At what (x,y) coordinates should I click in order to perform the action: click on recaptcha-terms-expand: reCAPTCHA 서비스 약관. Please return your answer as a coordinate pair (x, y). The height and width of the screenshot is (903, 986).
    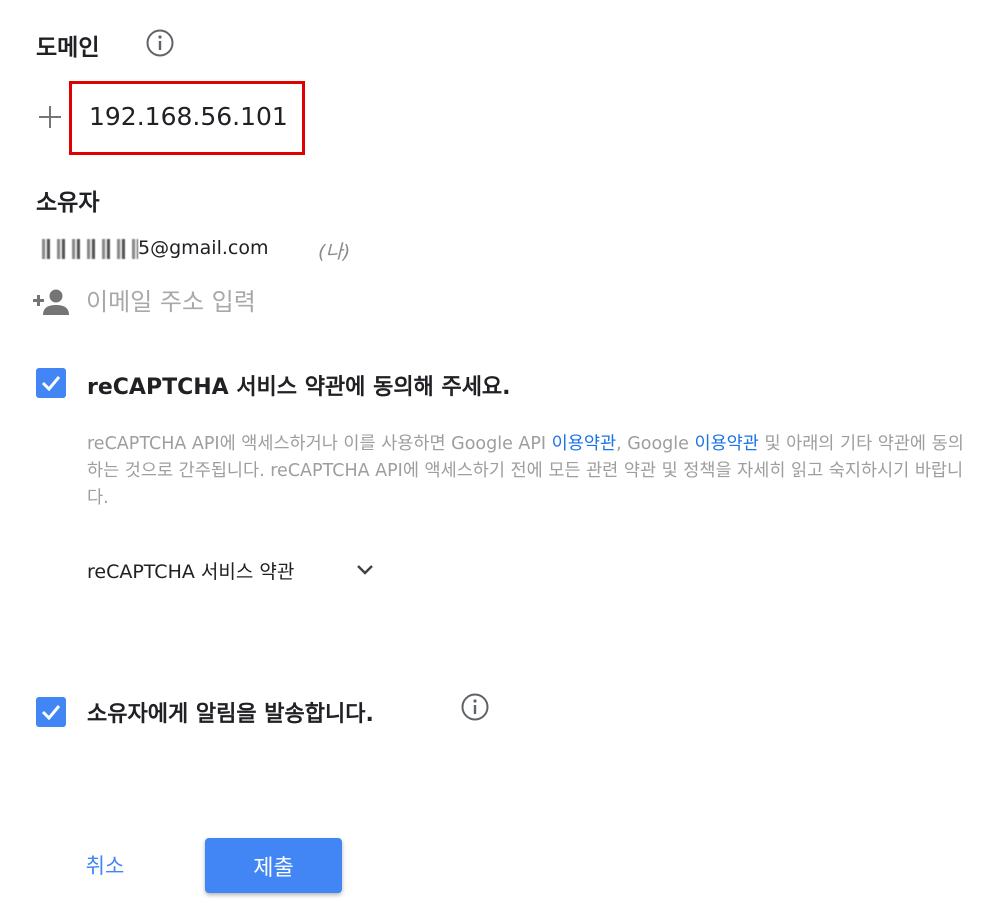
    Looking at the image, I should click on (190, 570).